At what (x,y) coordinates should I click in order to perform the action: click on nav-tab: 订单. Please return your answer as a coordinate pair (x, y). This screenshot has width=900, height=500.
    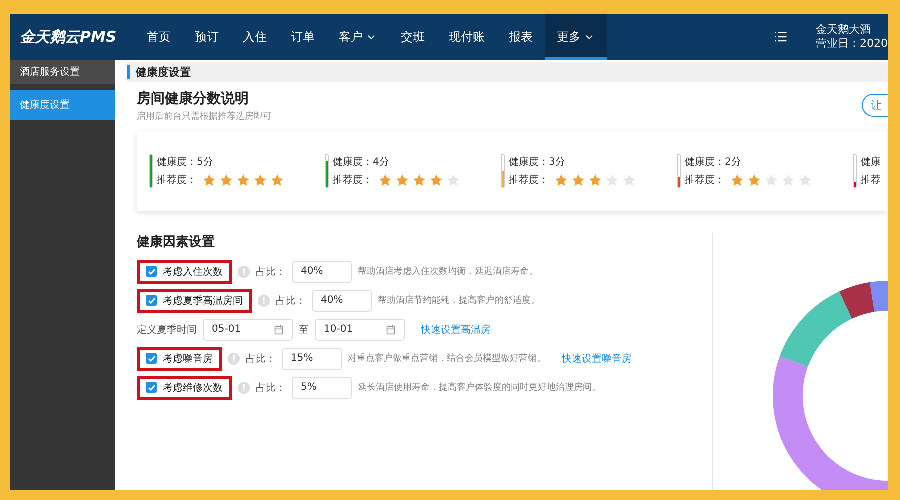
    Looking at the image, I should click on (303, 37).